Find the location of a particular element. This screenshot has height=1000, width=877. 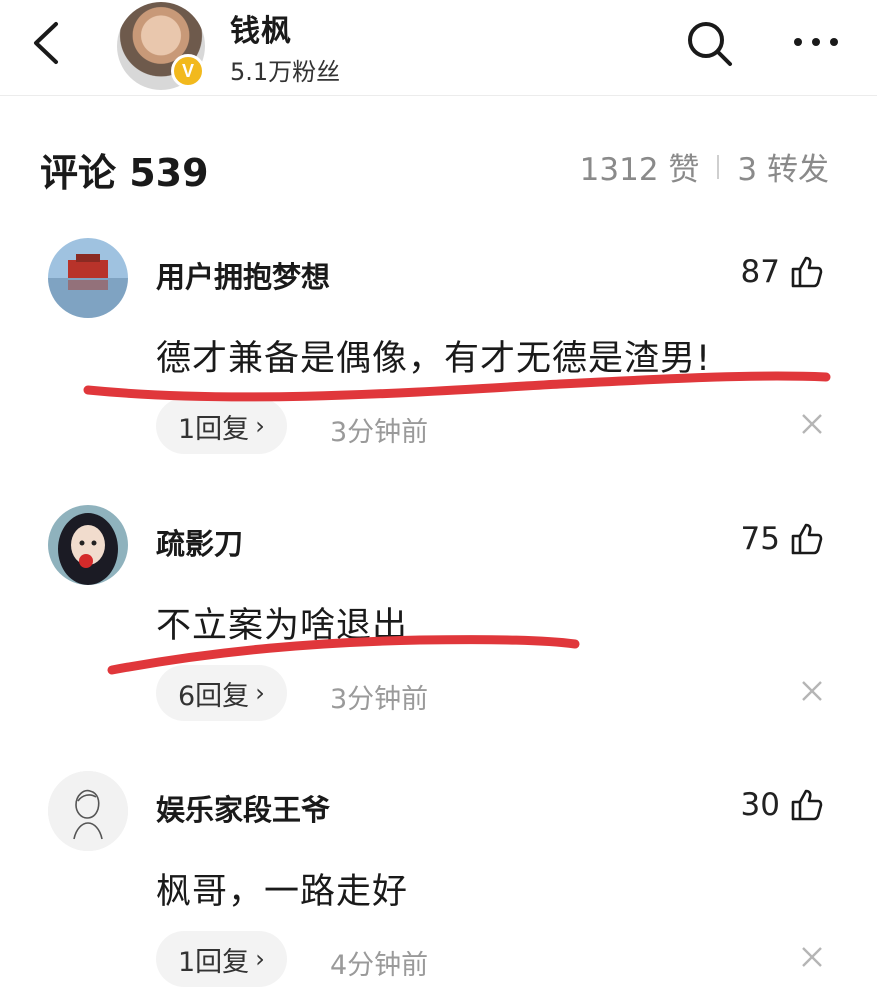

back-icon is located at coordinates (46, 43).